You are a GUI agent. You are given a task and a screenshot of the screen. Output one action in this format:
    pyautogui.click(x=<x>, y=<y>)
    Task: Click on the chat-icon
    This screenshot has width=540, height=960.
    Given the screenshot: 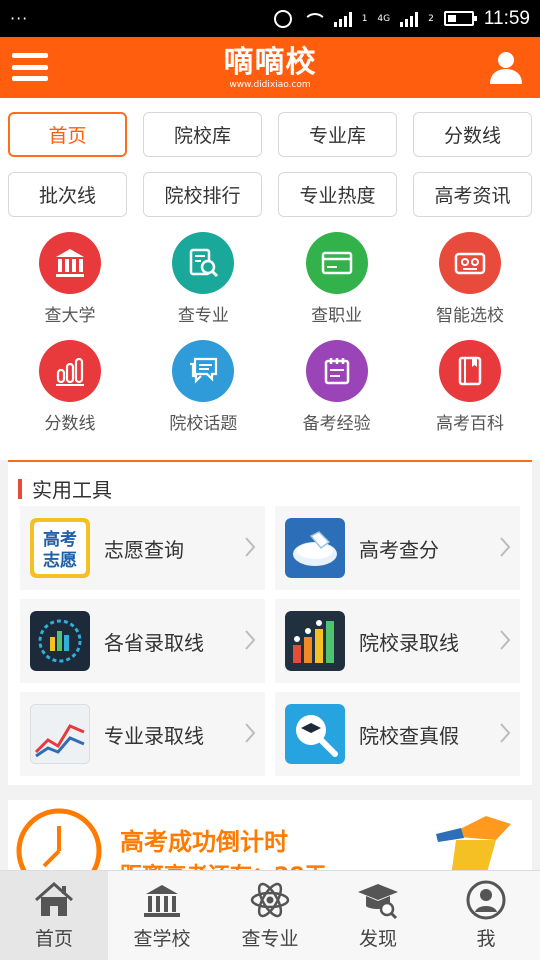 What is the action you would take?
    pyautogui.click(x=203, y=371)
    